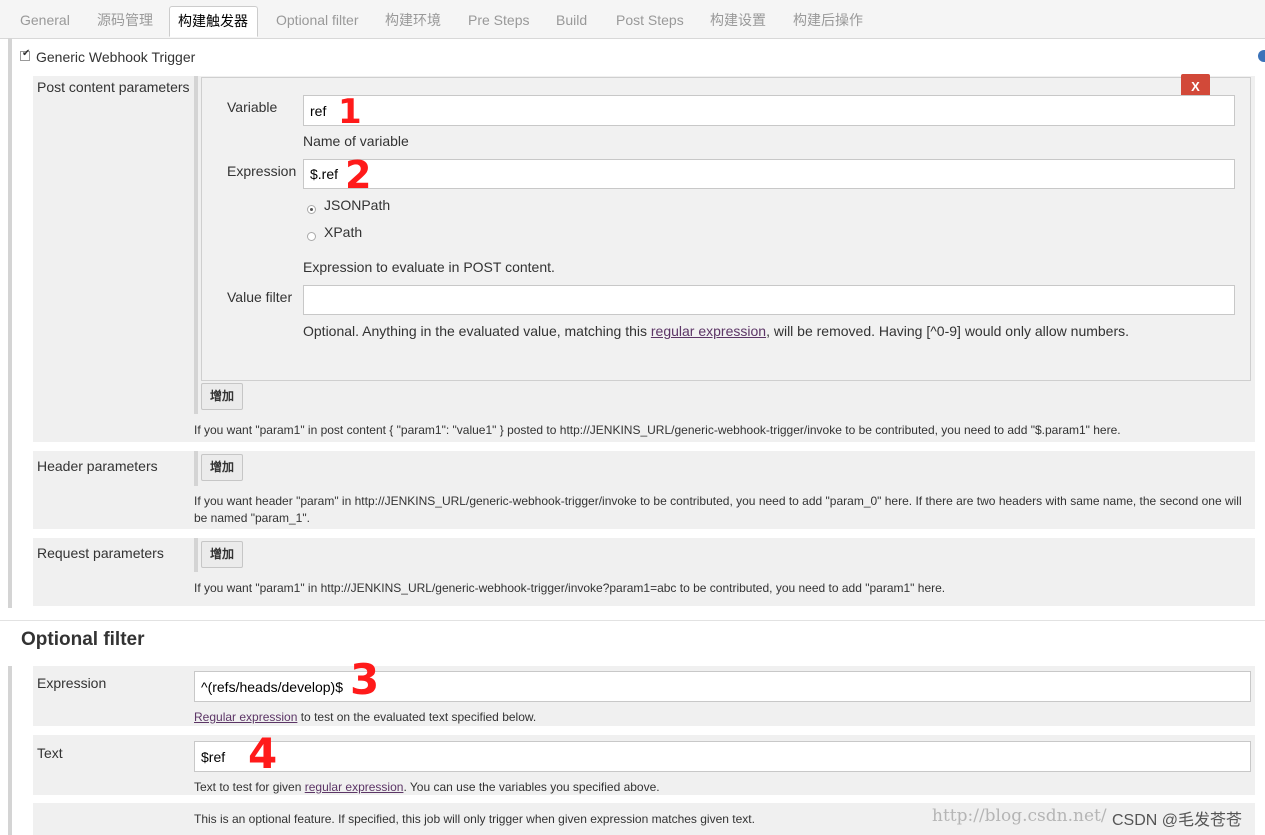  Describe the element at coordinates (311, 209) in the screenshot. I see `jsonpath-radio` at that location.